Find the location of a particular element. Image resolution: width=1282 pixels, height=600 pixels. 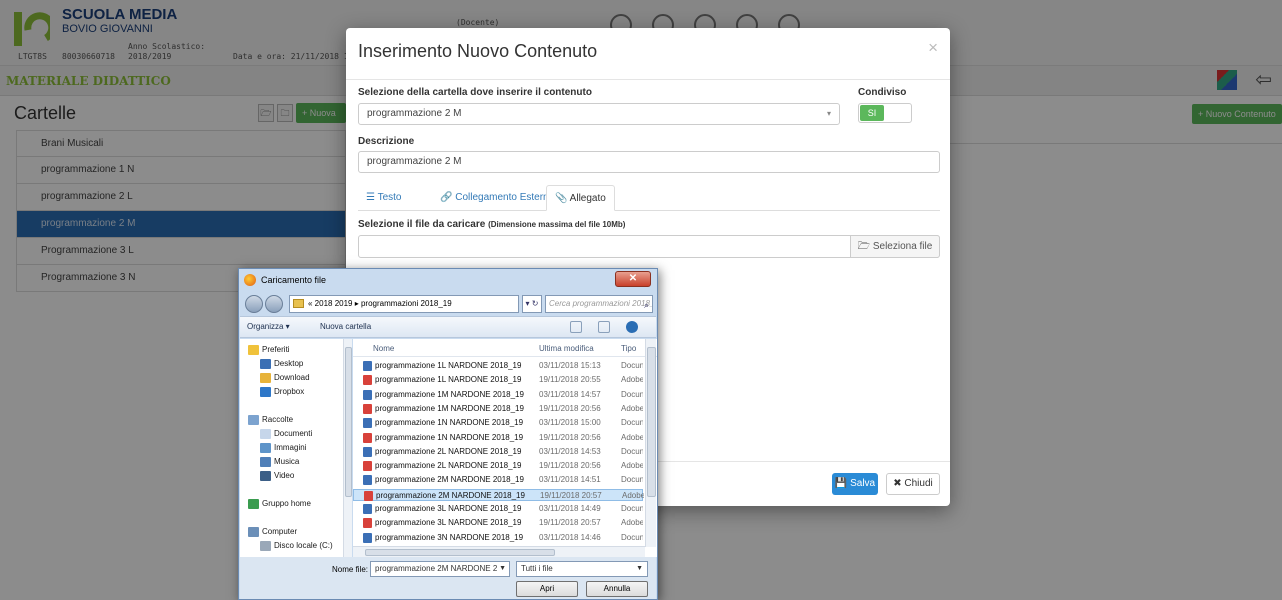

filename-value: programmazione 2M NARDONE 2 is located at coordinates (436, 568).